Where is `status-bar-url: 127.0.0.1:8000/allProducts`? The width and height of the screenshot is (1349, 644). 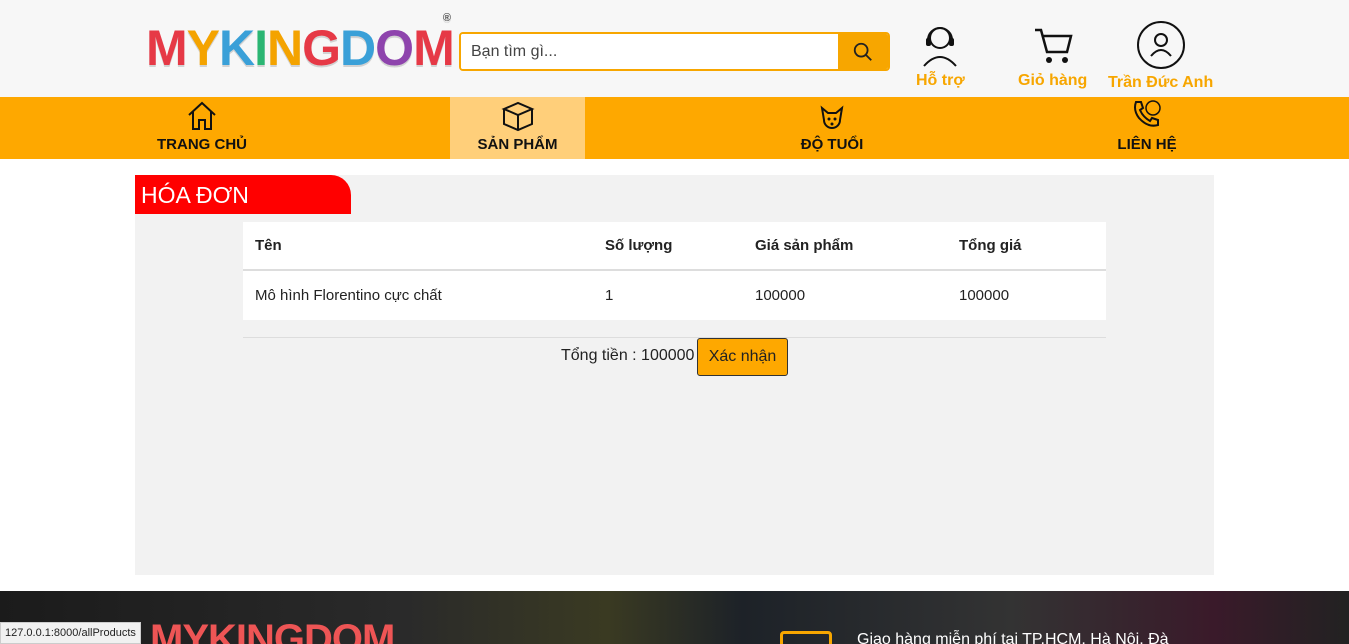 status-bar-url: 127.0.0.1:8000/allProducts is located at coordinates (70, 633).